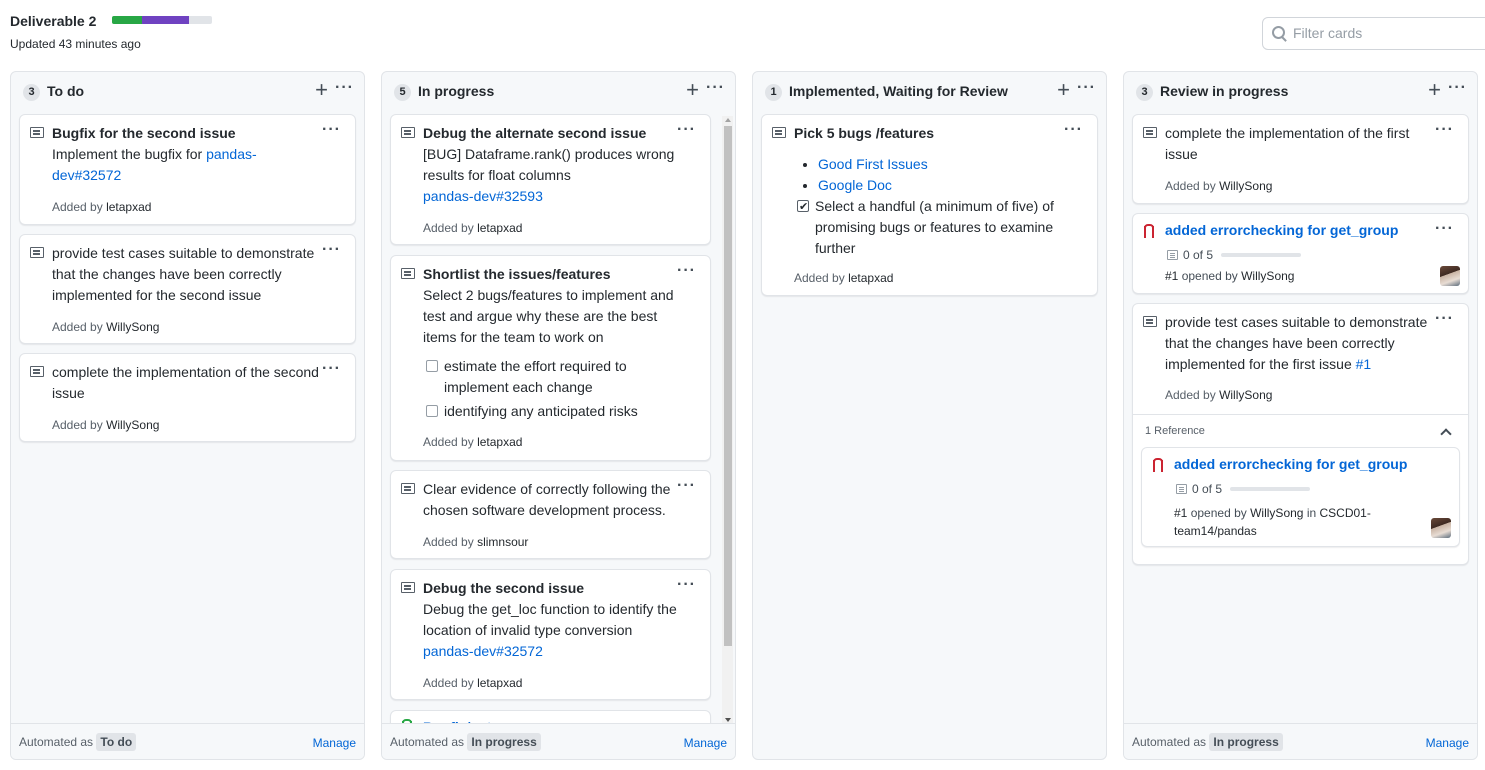 Image resolution: width=1485 pixels, height=770 pixels. Describe the element at coordinates (1383, 33) in the screenshot. I see `filter-cards-input` at that location.